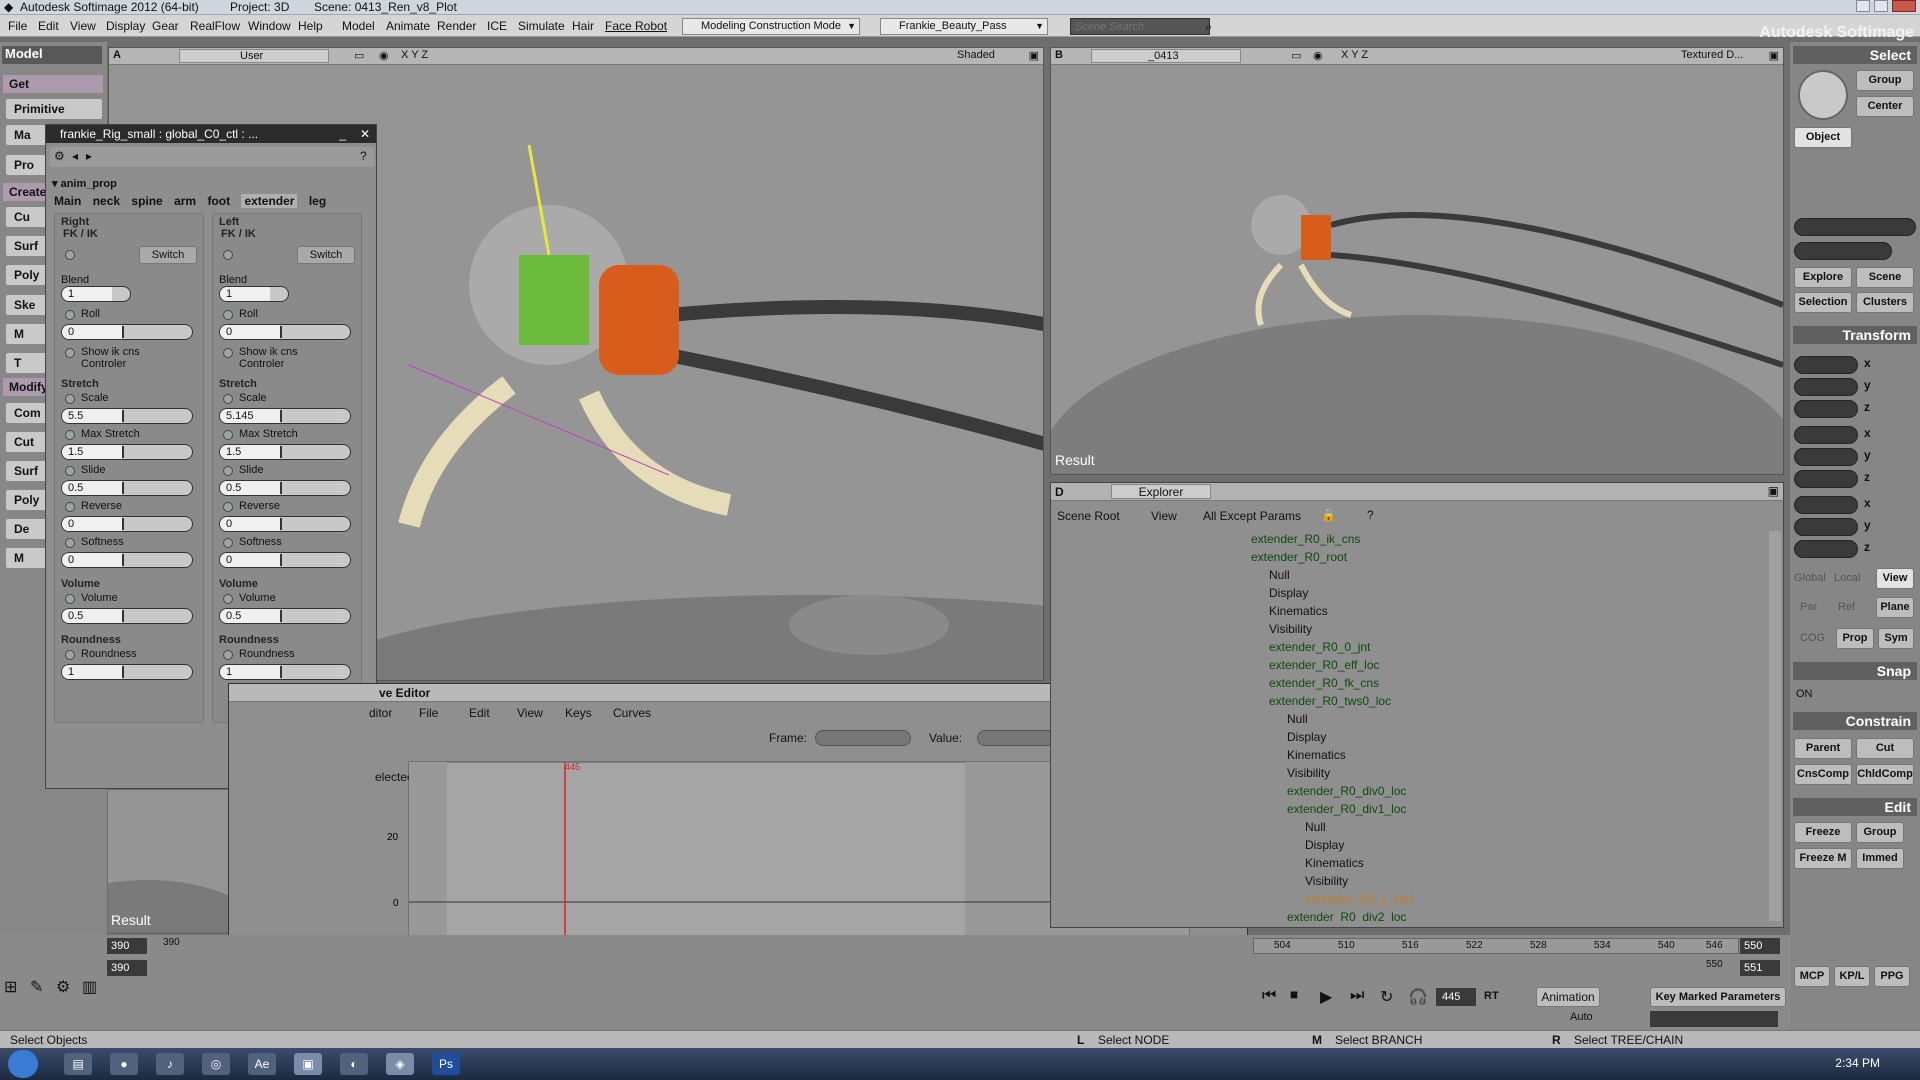 This screenshot has width=1920, height=1080. I want to click on translate-x-field, so click(1826, 505).